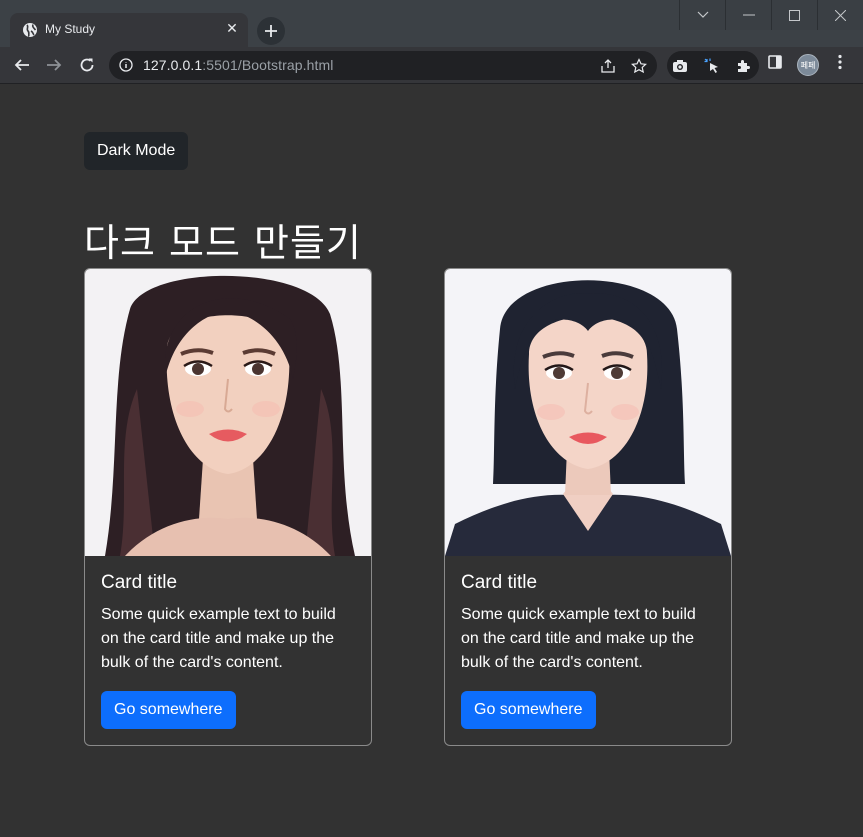 Image resolution: width=863 pixels, height=837 pixels. What do you see at coordinates (608, 66) in the screenshot?
I see `share-icon` at bounding box center [608, 66].